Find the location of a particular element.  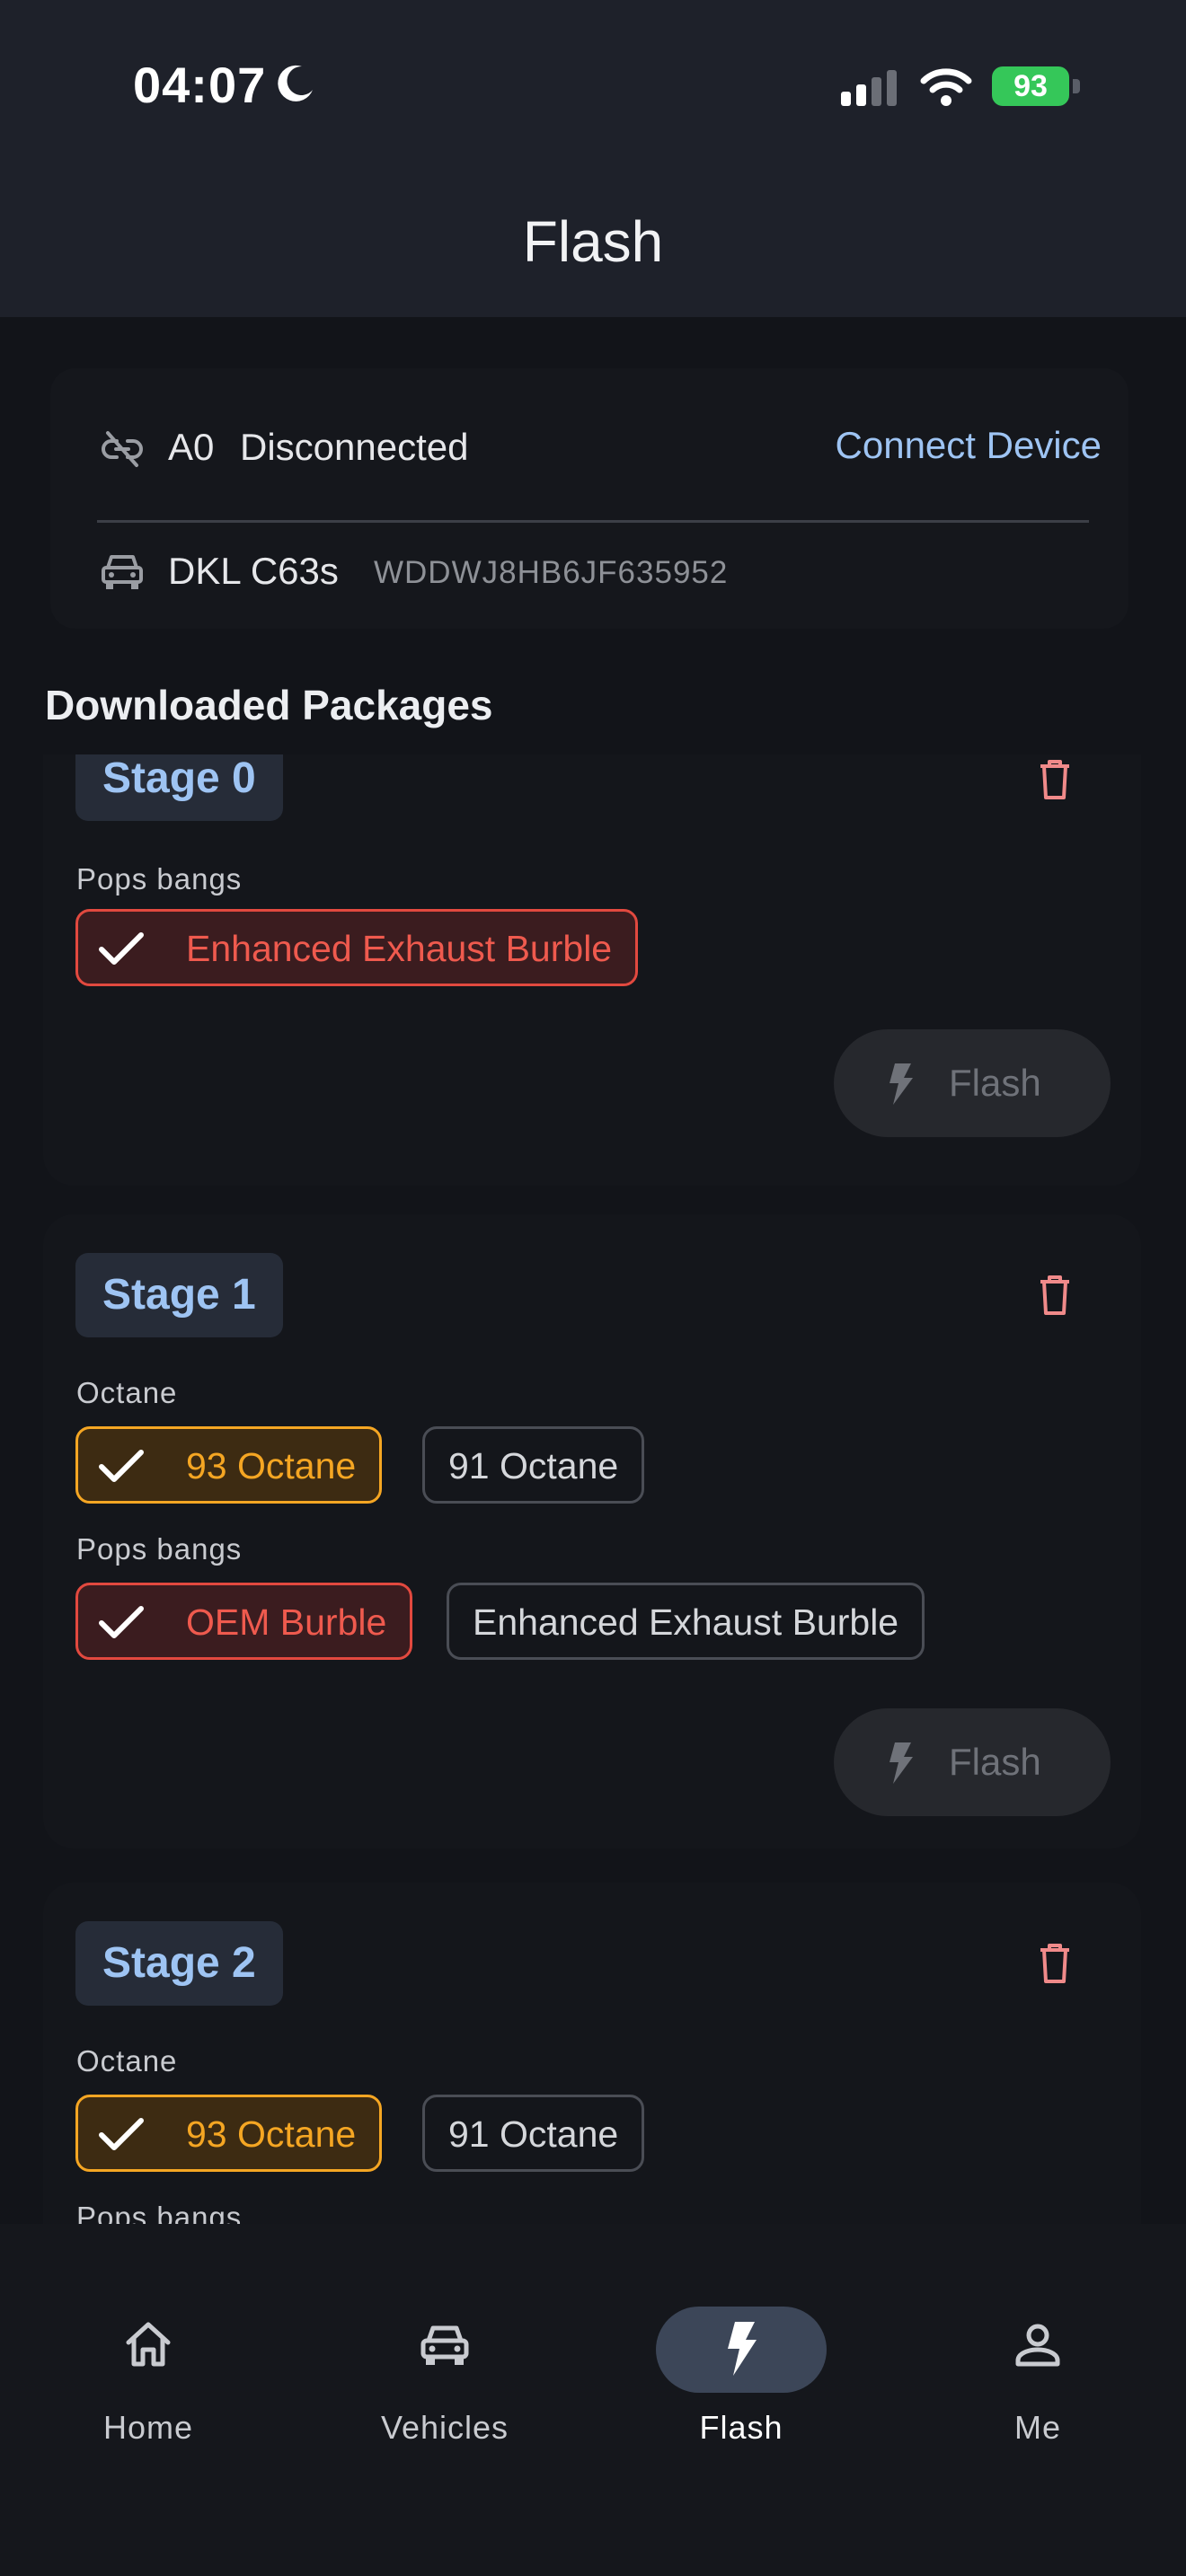

page-title: Flash is located at coordinates (593, 241).